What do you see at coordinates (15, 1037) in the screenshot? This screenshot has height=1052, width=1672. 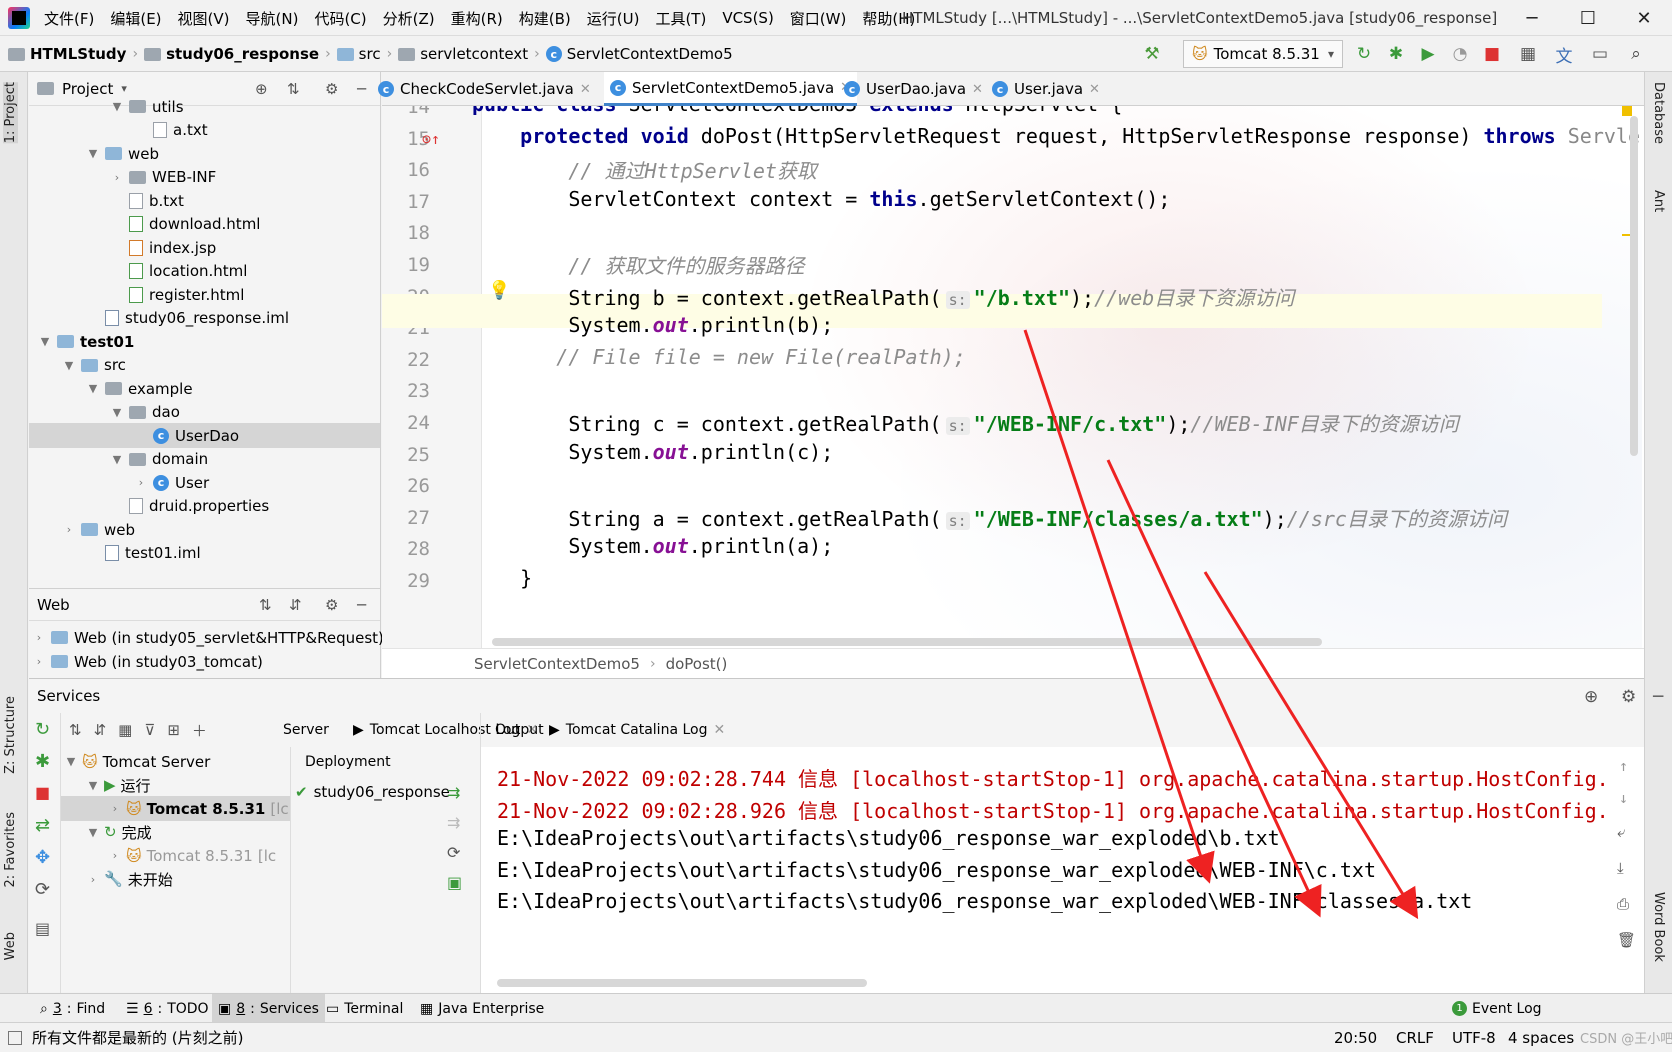 I see `panel-toggle-icon` at bounding box center [15, 1037].